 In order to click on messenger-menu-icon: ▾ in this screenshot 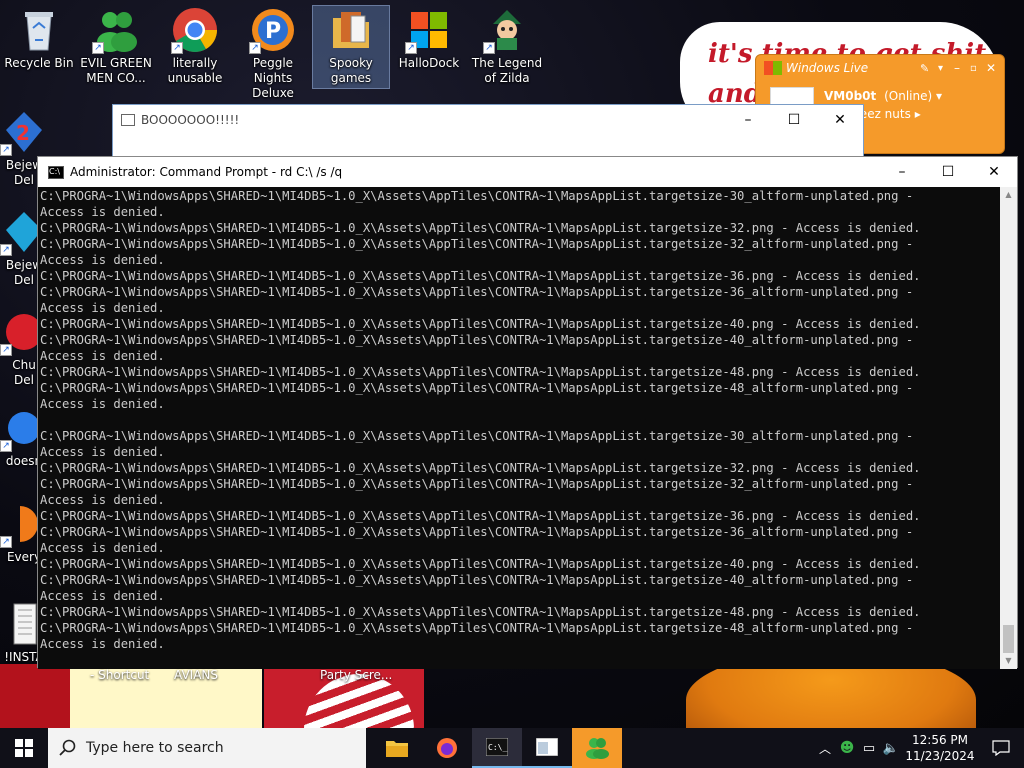, I will do `click(946, 68)`.